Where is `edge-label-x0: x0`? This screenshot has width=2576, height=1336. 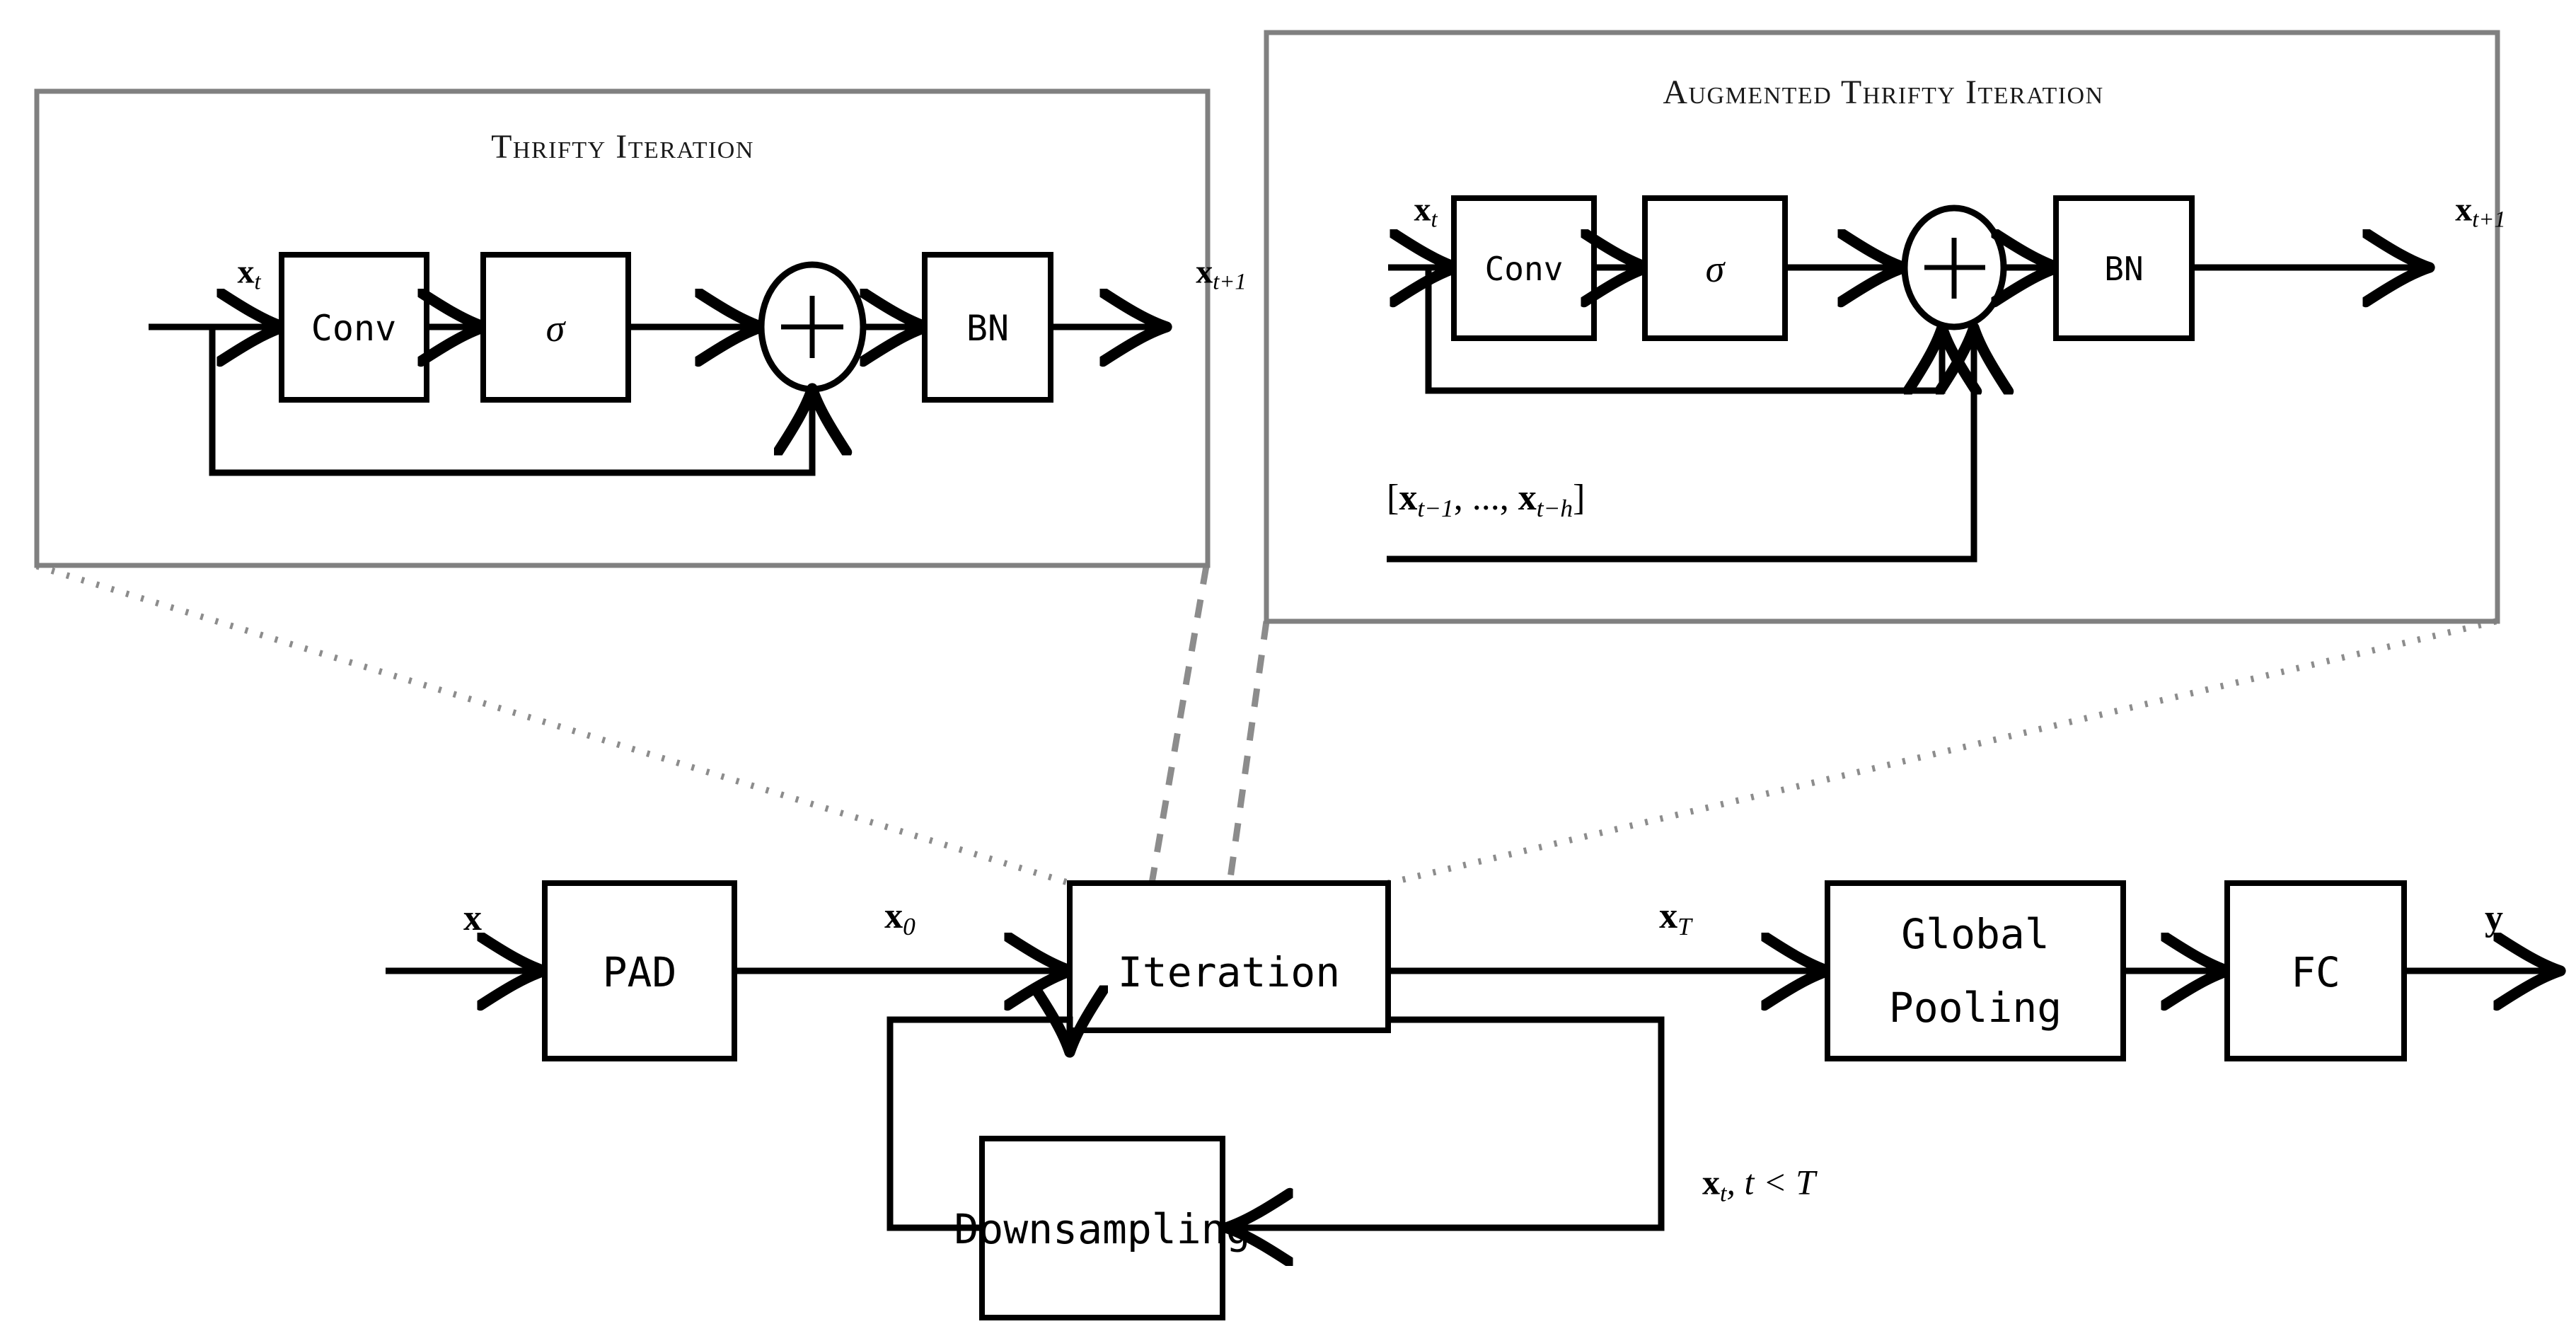
edge-label-x0: x0 is located at coordinates (900, 918).